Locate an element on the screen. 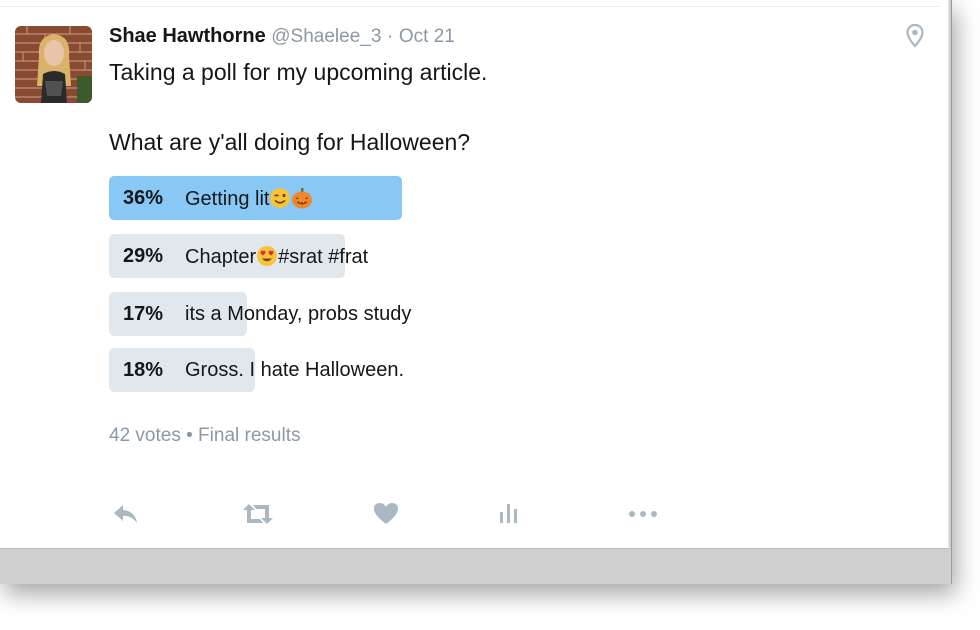 The height and width of the screenshot is (630, 980). poll-option-label: Chapter #srat #frat is located at coordinates (276, 257).